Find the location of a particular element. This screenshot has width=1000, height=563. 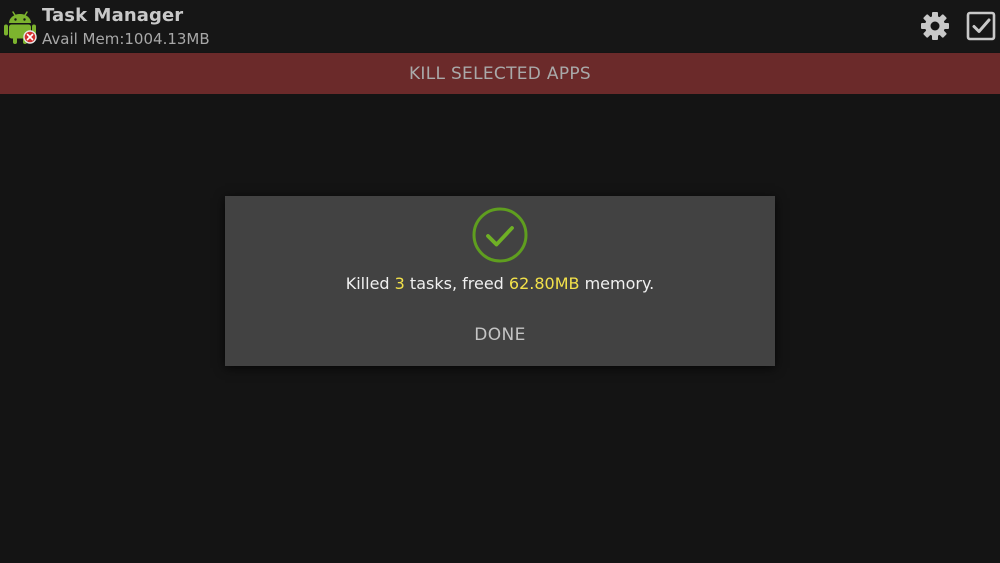

avail-mem-label: Avail Mem: is located at coordinates (83, 39).